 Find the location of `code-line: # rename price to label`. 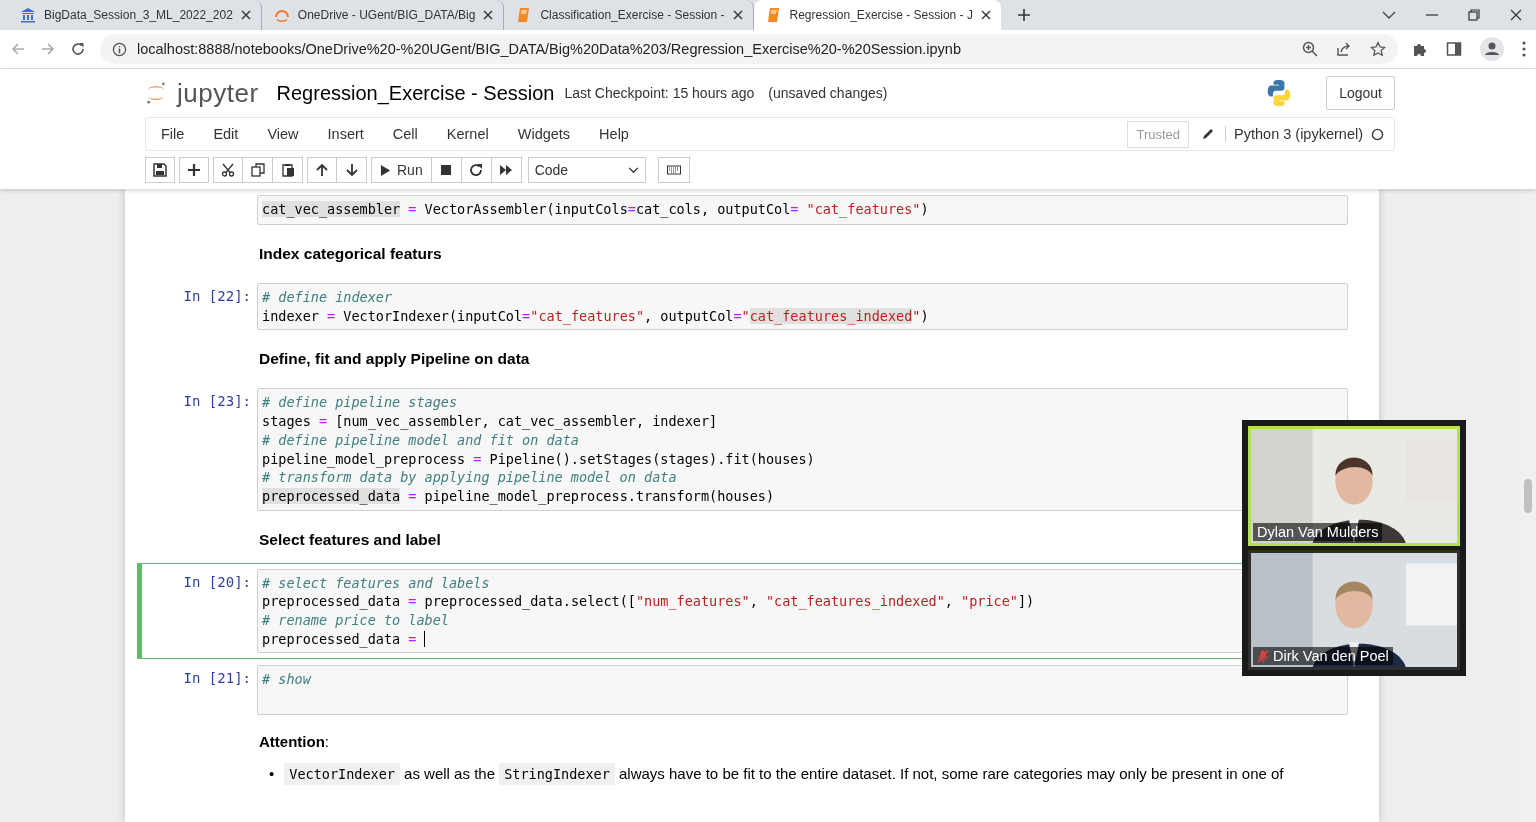

code-line: # rename price to label is located at coordinates (355, 620).